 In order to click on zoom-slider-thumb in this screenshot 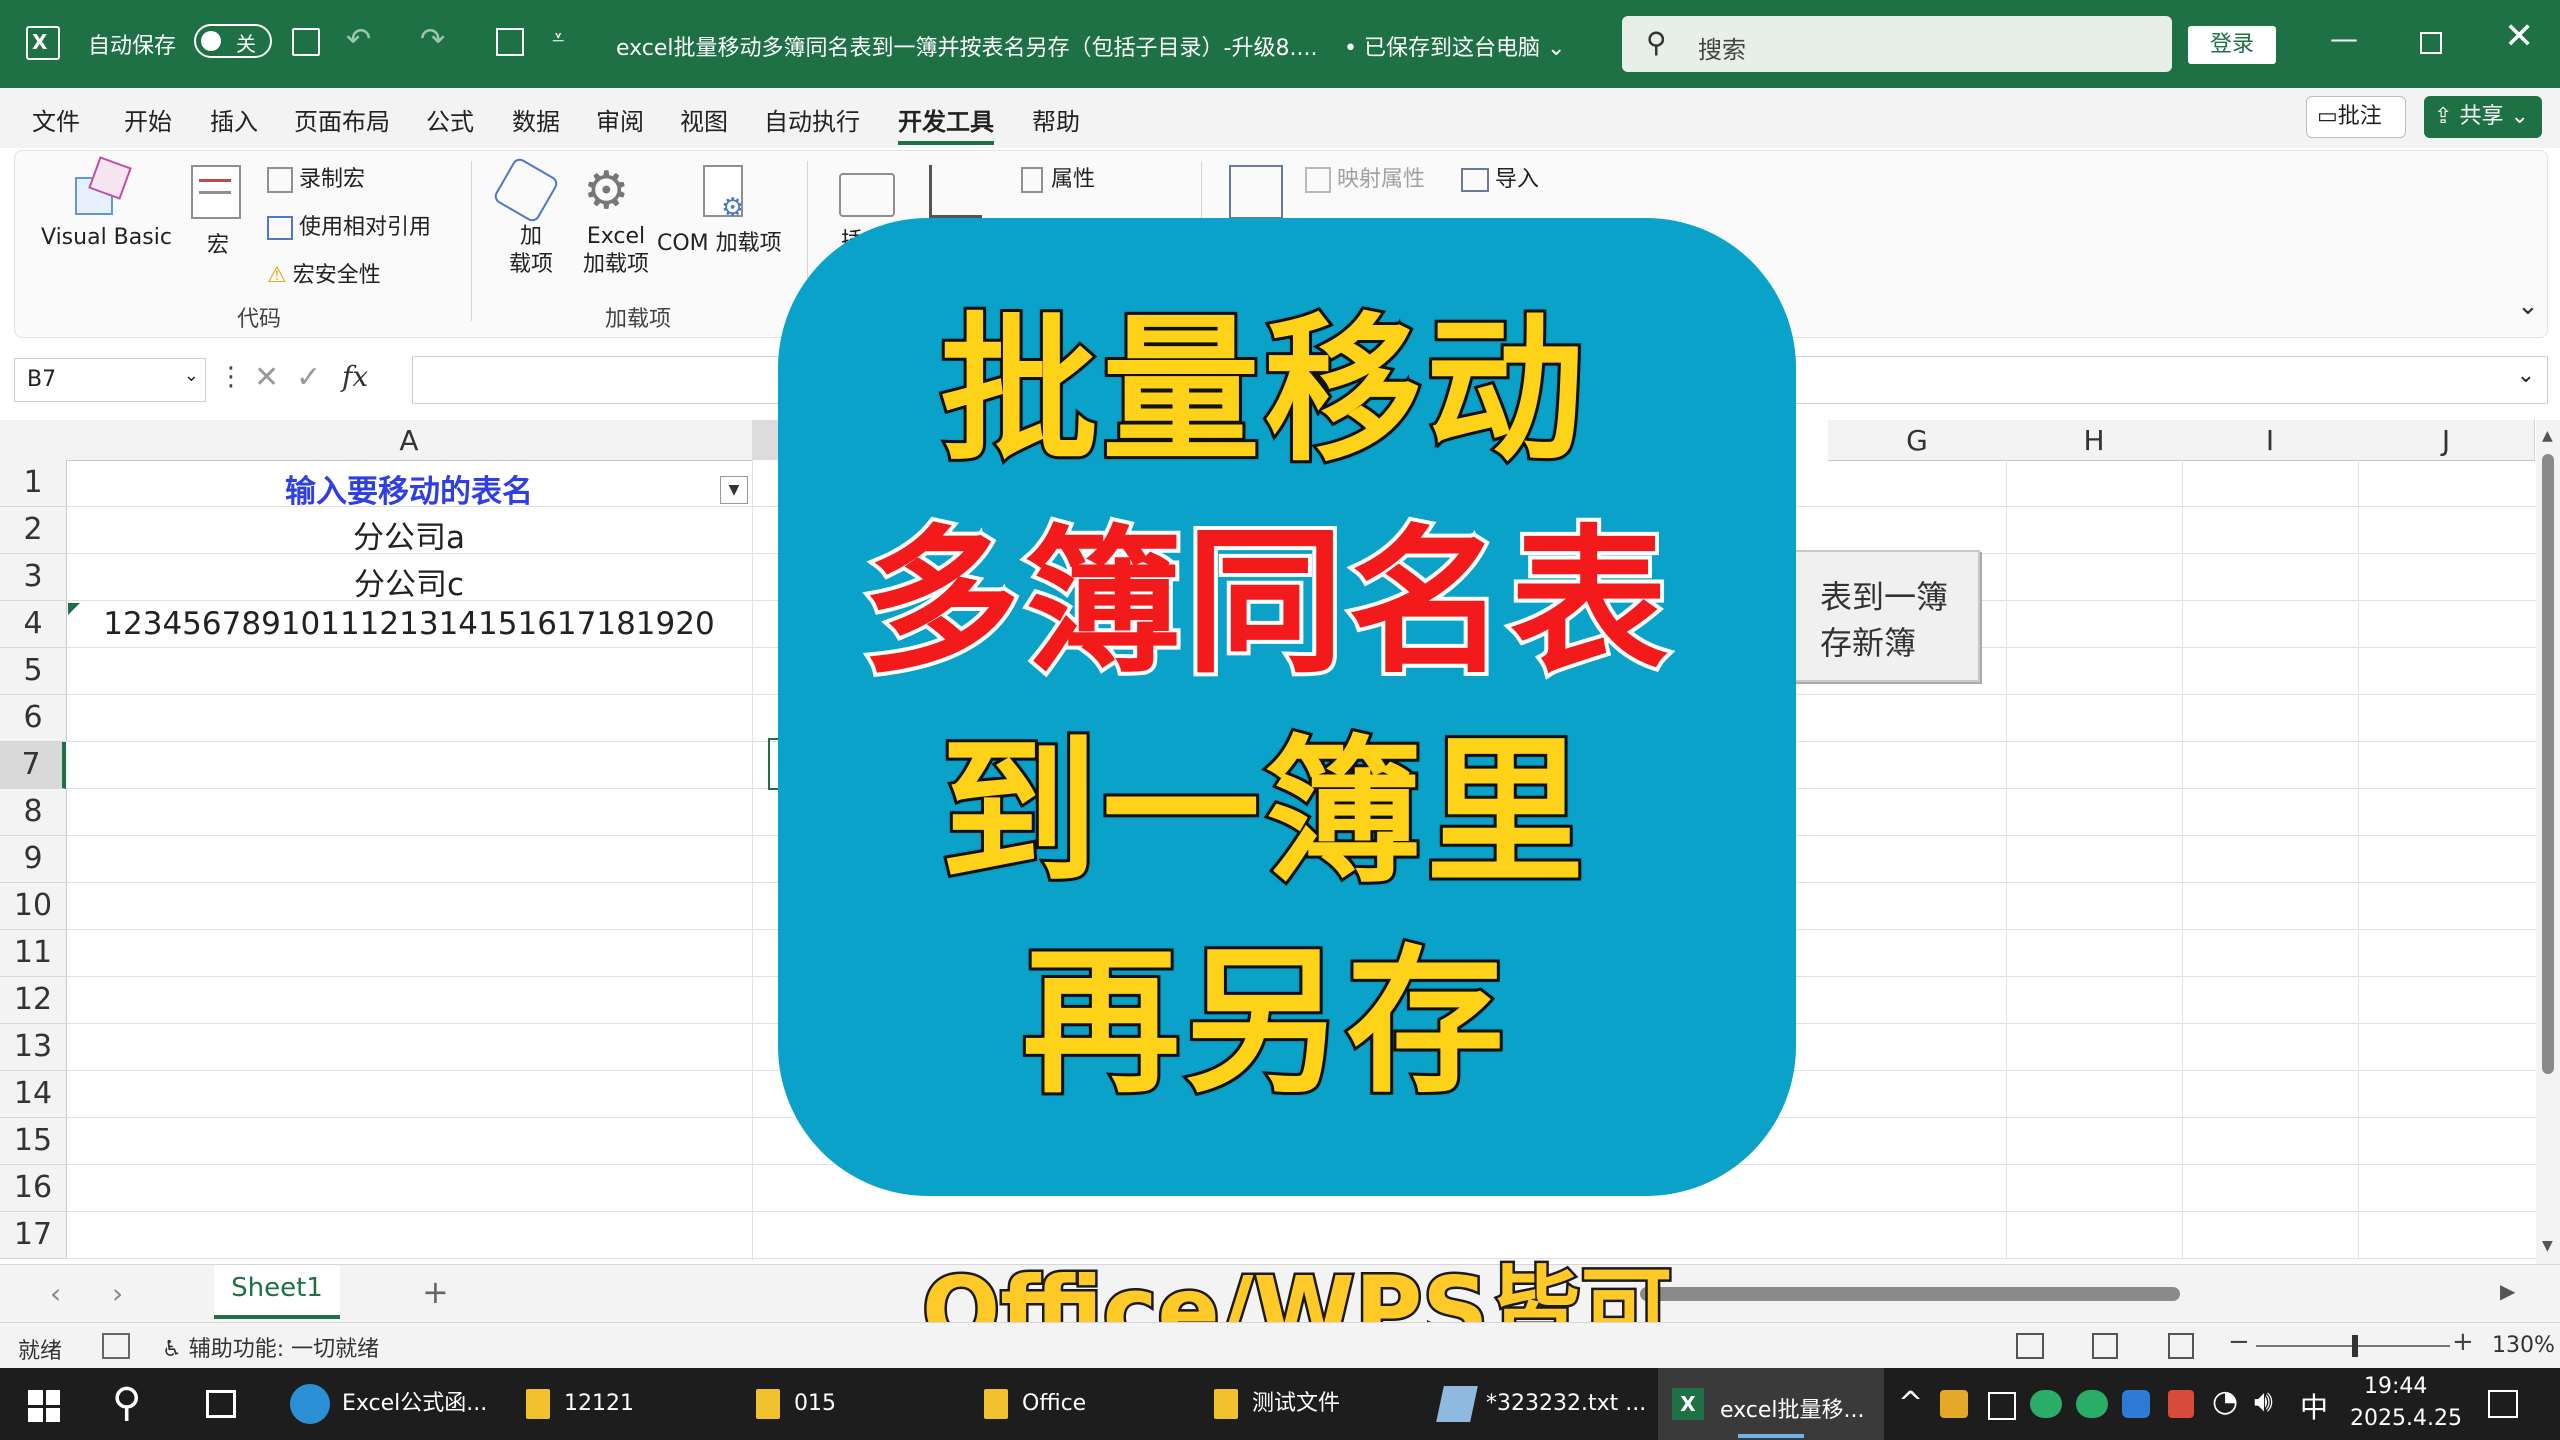, I will do `click(2355, 1346)`.